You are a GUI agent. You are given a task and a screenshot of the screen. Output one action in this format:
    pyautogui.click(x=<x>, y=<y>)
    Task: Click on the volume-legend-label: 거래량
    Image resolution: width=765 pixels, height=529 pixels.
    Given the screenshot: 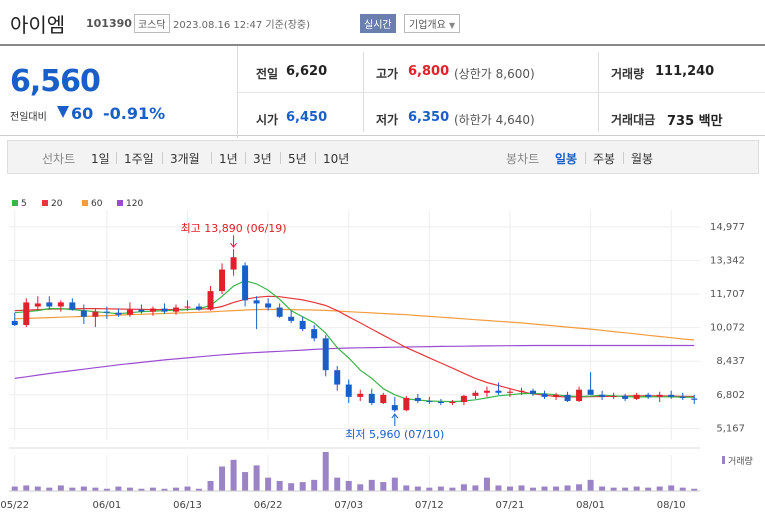 What is the action you would take?
    pyautogui.click(x=740, y=461)
    